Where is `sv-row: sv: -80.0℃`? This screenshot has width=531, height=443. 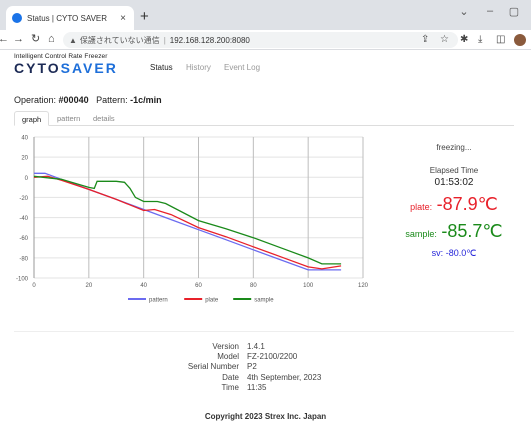 sv-row: sv: -80.0℃ is located at coordinates (454, 253).